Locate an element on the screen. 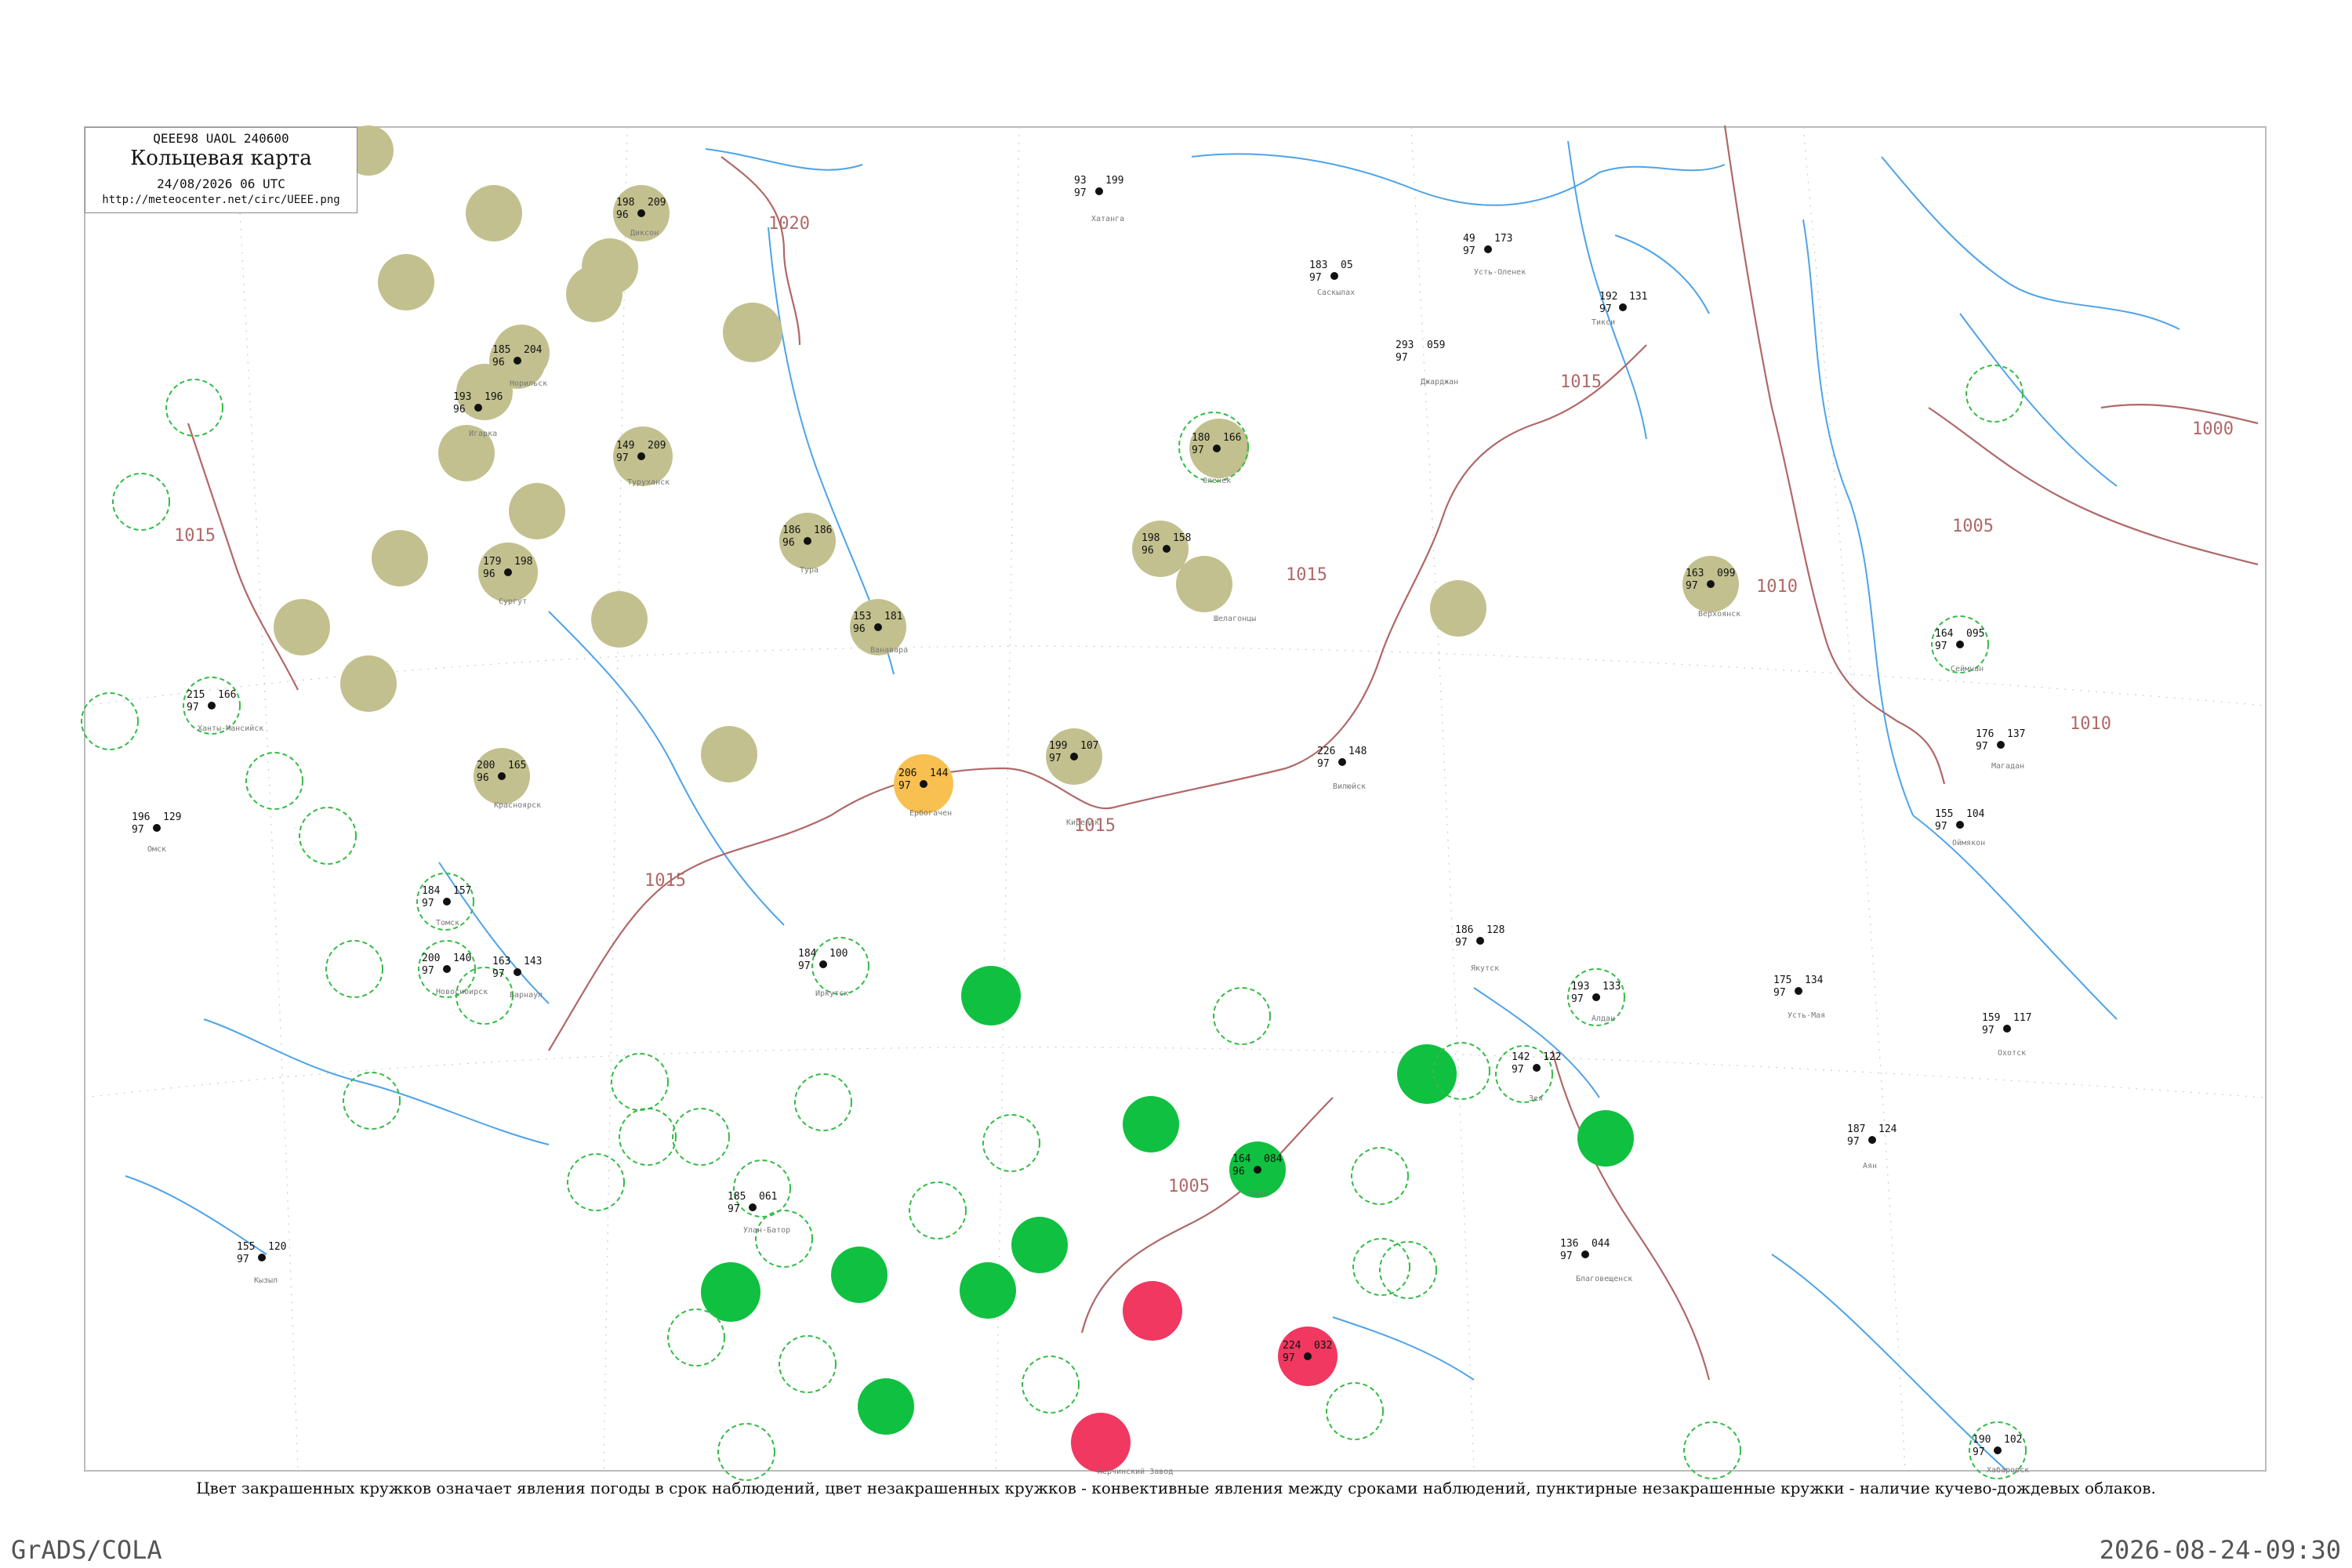 Image resolution: width=2352 pixels, height=1568 pixels. svg-text: 137 is located at coordinates (2016, 734).